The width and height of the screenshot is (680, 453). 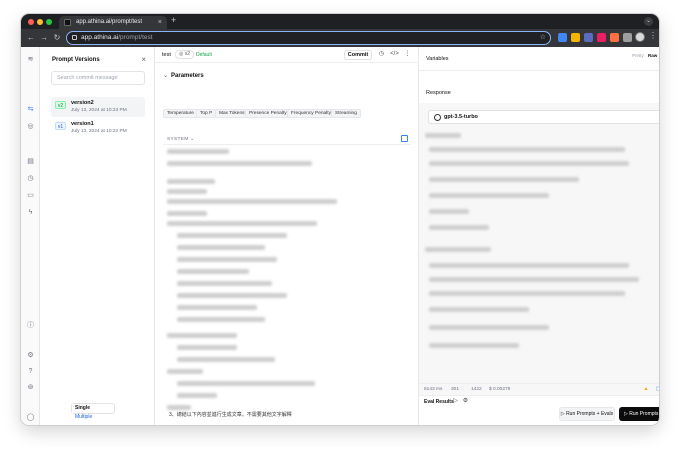 What do you see at coordinates (30, 161) in the screenshot?
I see `table-icon: ▤` at bounding box center [30, 161].